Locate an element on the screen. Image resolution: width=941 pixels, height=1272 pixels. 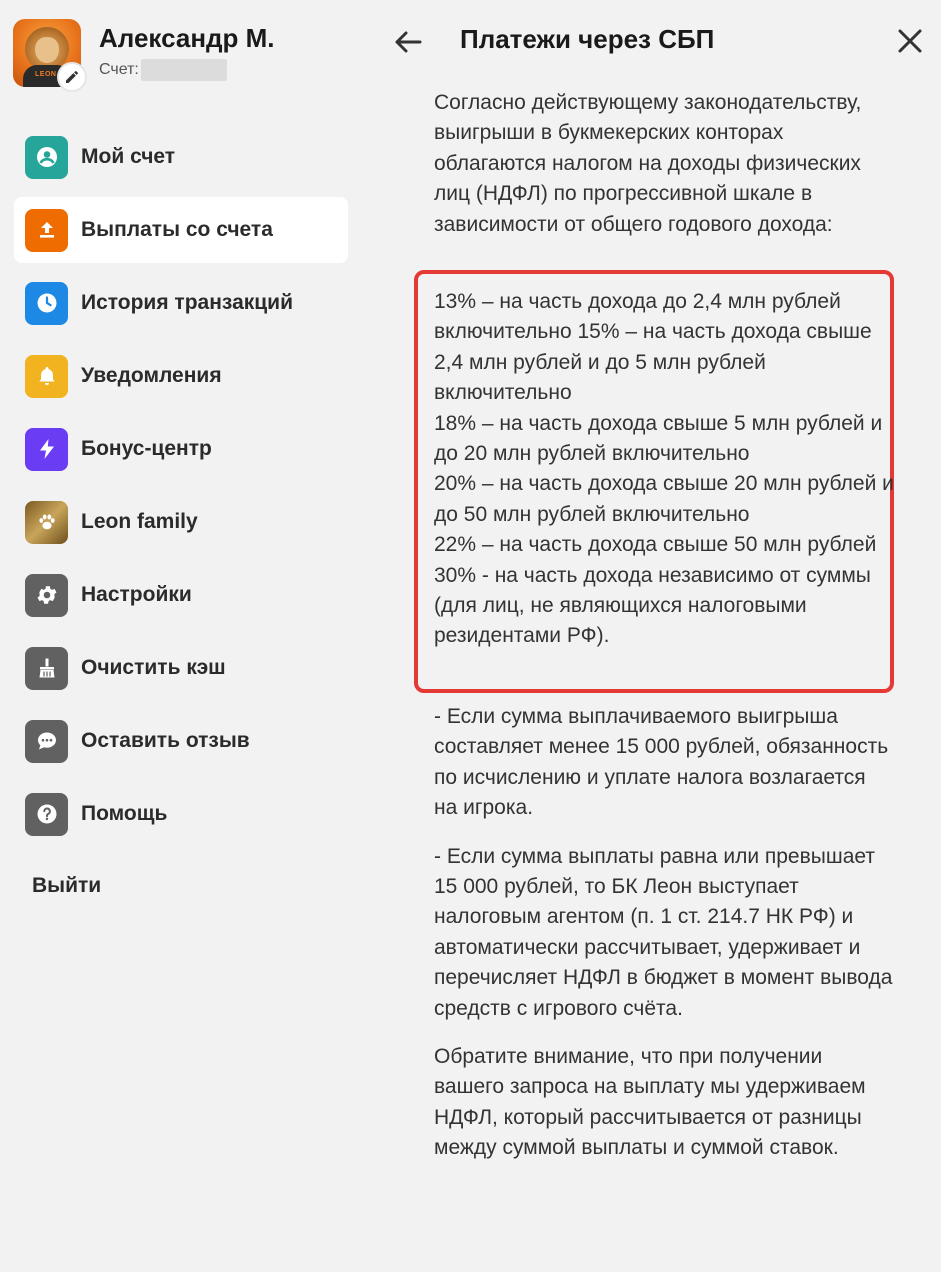
account-label: Счет: is located at coordinates (119, 69).